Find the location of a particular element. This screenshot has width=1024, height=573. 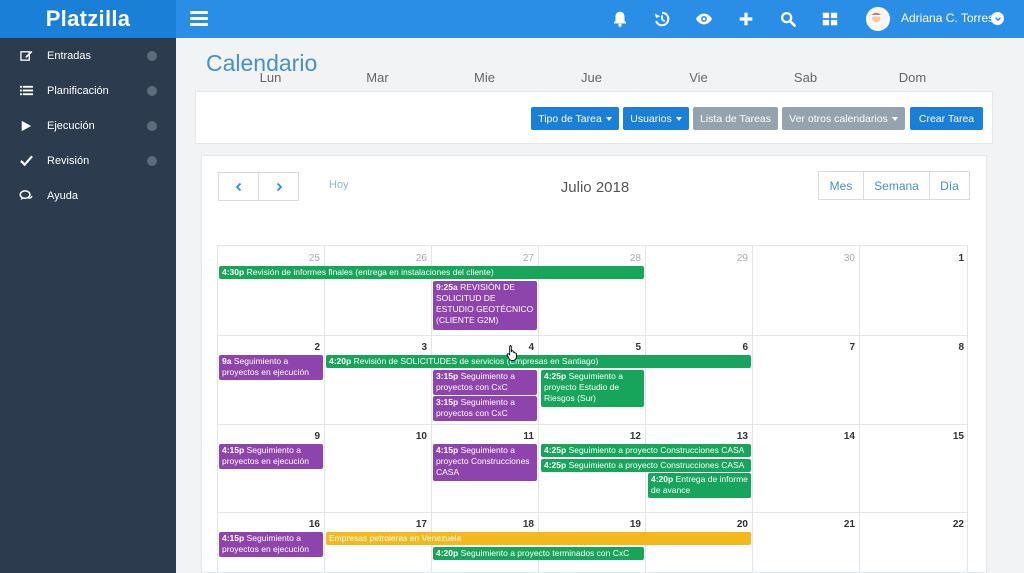

day-number: 3 is located at coordinates (407, 347).